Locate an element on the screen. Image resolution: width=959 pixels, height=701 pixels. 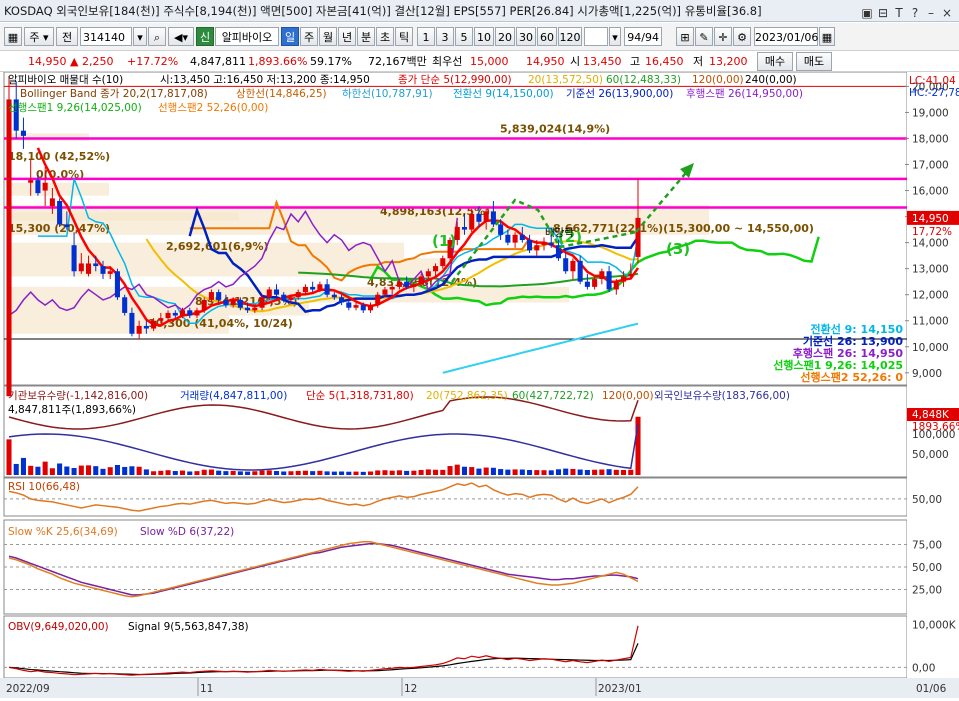
date-input: 2023/01/06 is located at coordinates (786, 36).